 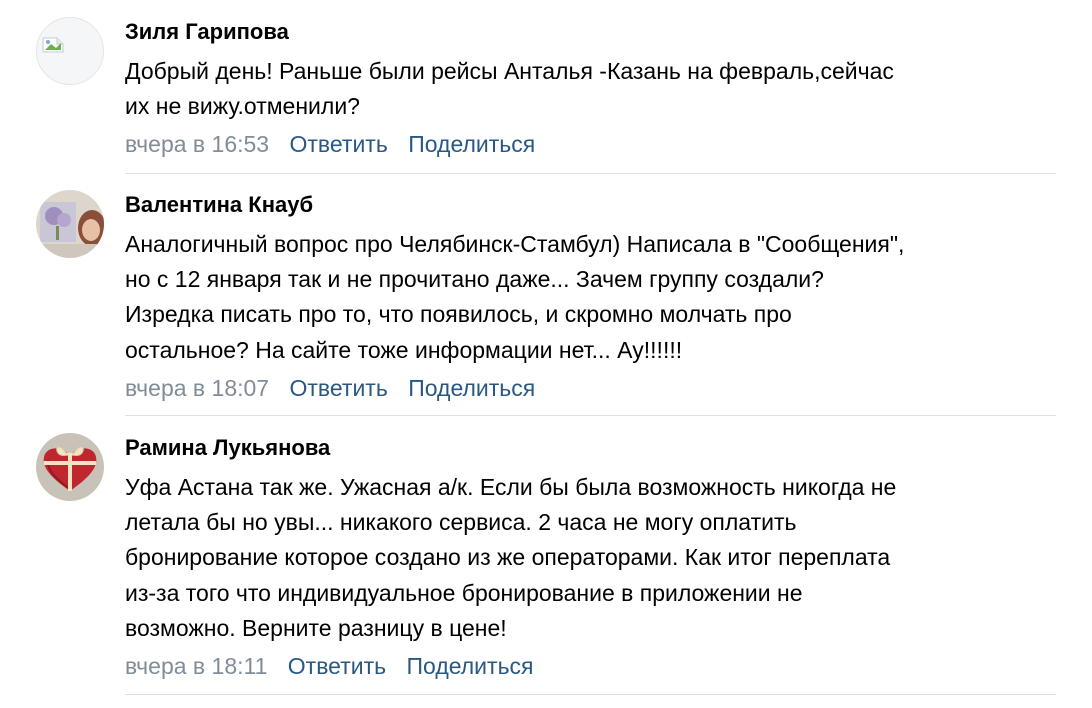 What do you see at coordinates (590, 144) in the screenshot?
I see `comment-meta: вчера в 16:53 Ответить Поделиться` at bounding box center [590, 144].